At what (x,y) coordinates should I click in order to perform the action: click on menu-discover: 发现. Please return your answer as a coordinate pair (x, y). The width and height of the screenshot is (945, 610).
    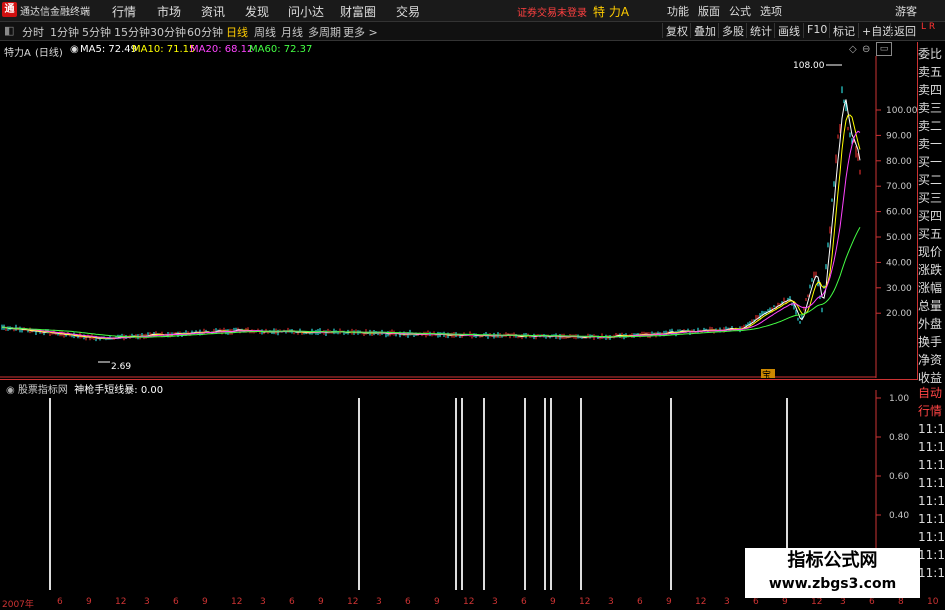
    Looking at the image, I should click on (257, 11).